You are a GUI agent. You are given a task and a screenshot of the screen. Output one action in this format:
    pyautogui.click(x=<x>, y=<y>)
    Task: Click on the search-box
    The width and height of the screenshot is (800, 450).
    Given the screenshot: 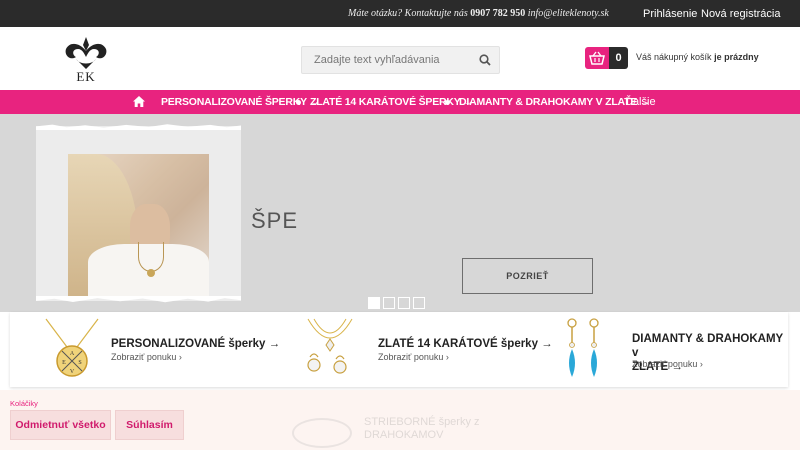 What is the action you would take?
    pyautogui.click(x=400, y=60)
    